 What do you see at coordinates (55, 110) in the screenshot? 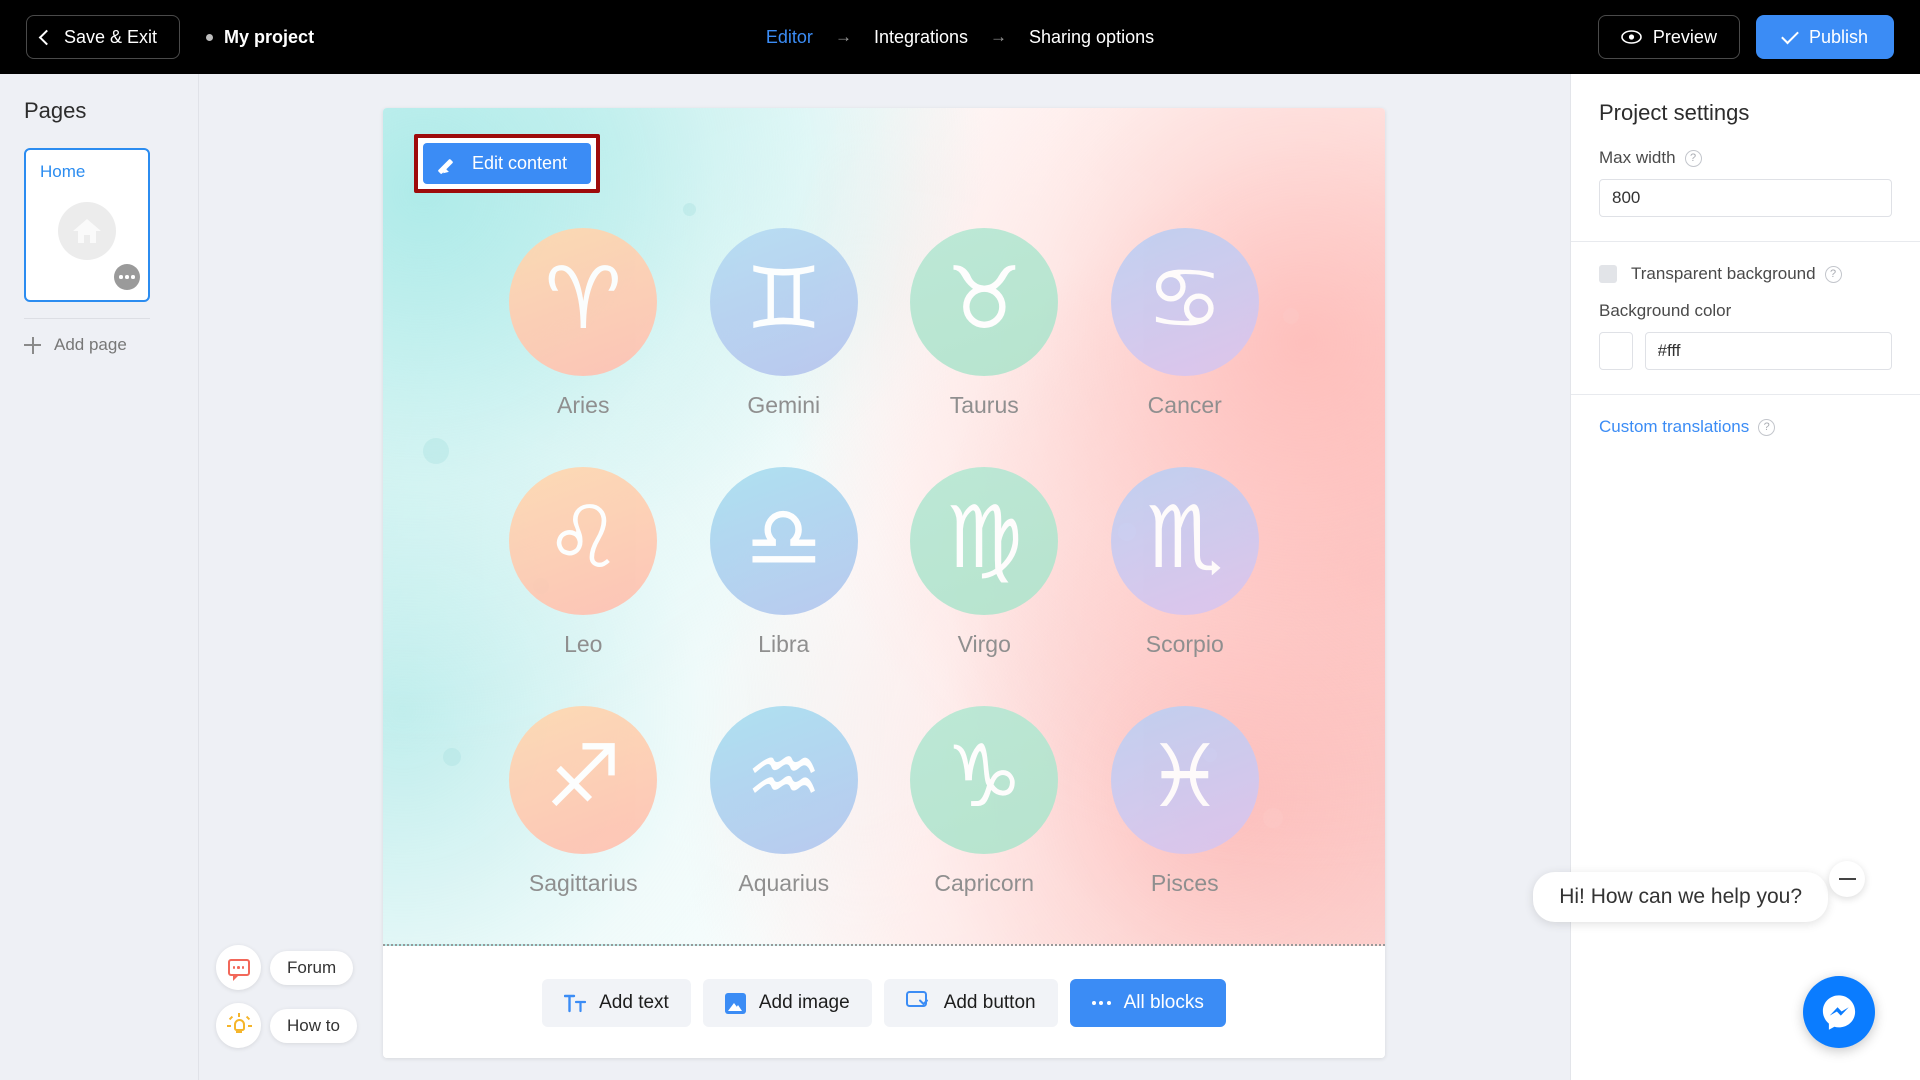
I see `pages-title: Pages` at bounding box center [55, 110].